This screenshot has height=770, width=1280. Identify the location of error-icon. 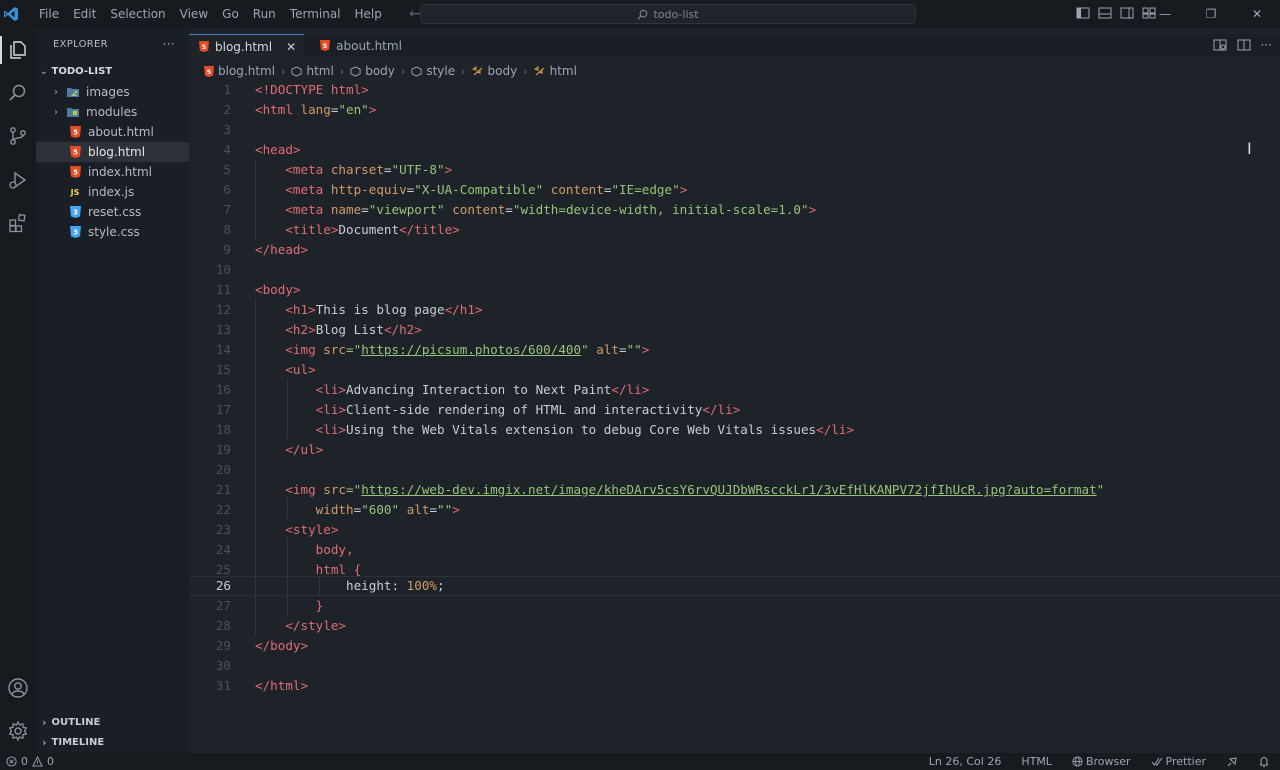
(11, 761).